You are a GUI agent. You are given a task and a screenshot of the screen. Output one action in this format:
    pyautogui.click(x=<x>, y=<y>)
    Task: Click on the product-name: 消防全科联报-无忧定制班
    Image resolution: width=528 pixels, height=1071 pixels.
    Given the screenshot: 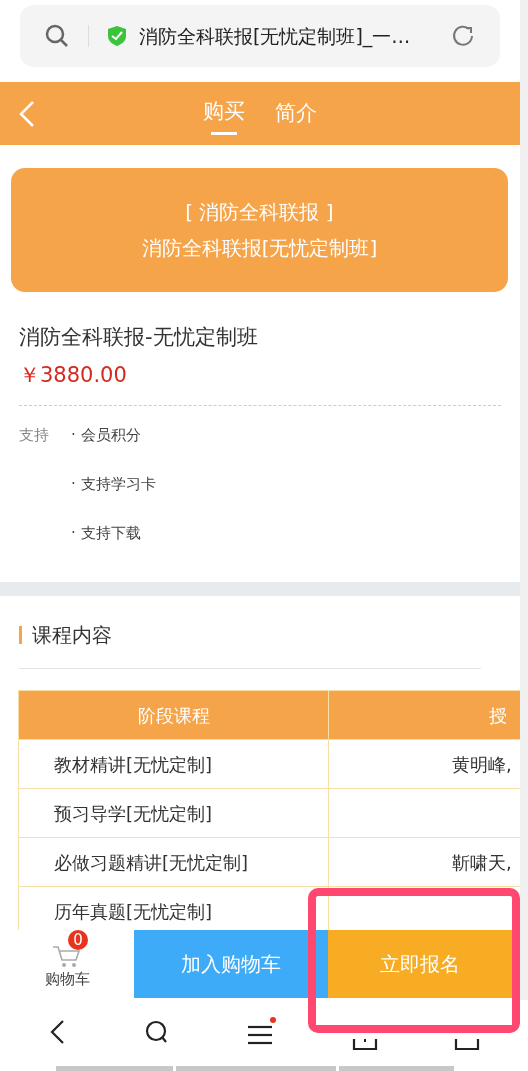 What is the action you would take?
    pyautogui.click(x=139, y=337)
    